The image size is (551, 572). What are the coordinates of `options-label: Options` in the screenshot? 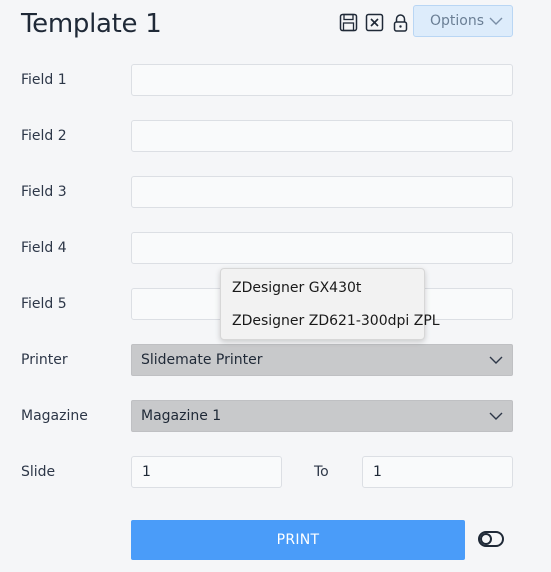 It's located at (457, 21).